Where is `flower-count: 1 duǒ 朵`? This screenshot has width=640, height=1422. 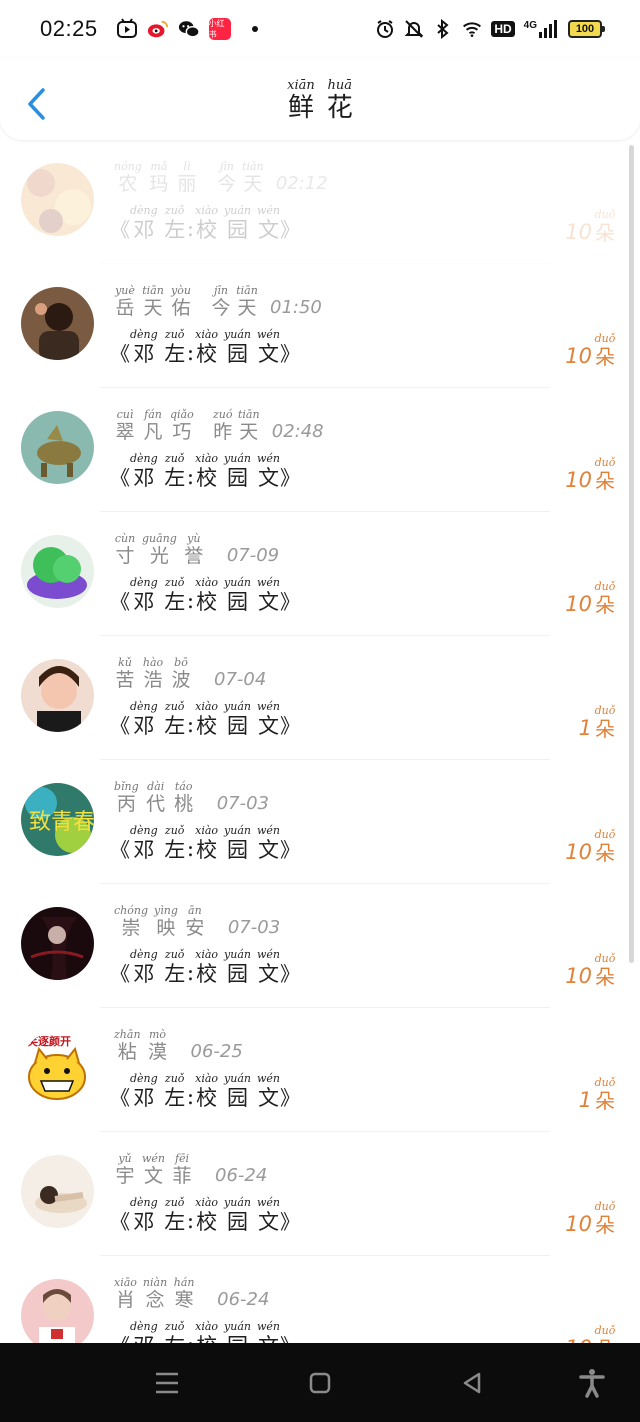 flower-count: 1 duǒ 朵 is located at coordinates (597, 1094).